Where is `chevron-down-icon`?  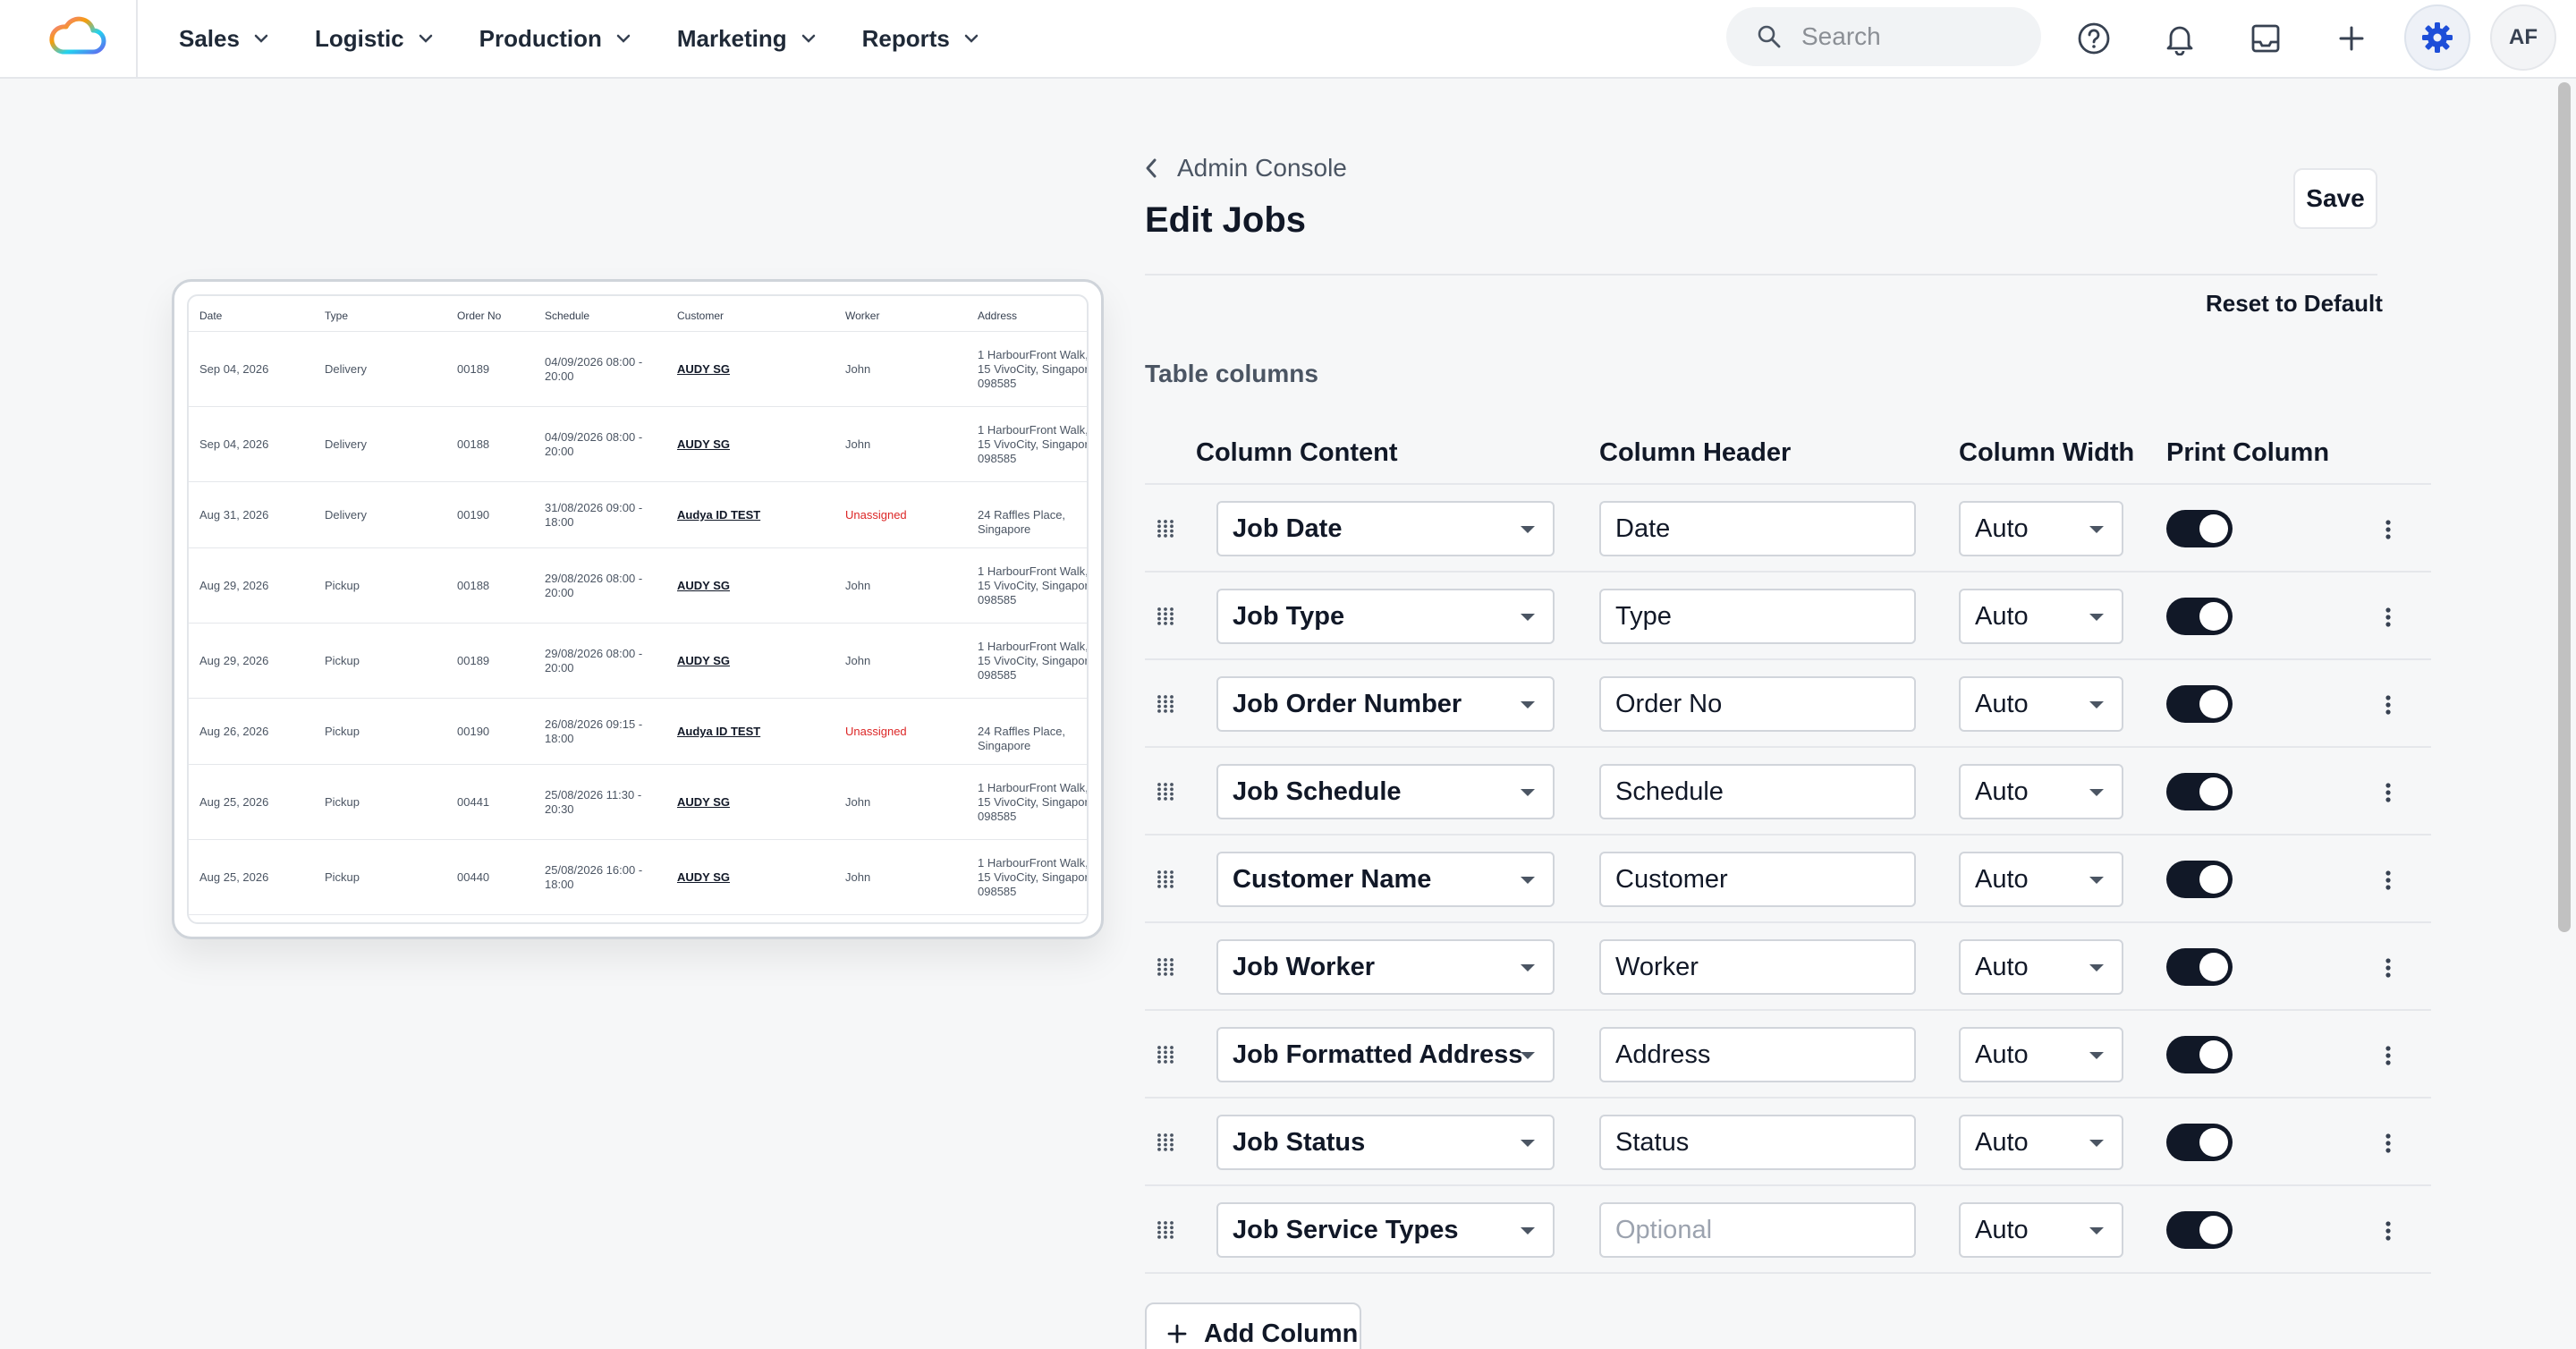 chevron-down-icon is located at coordinates (808, 38).